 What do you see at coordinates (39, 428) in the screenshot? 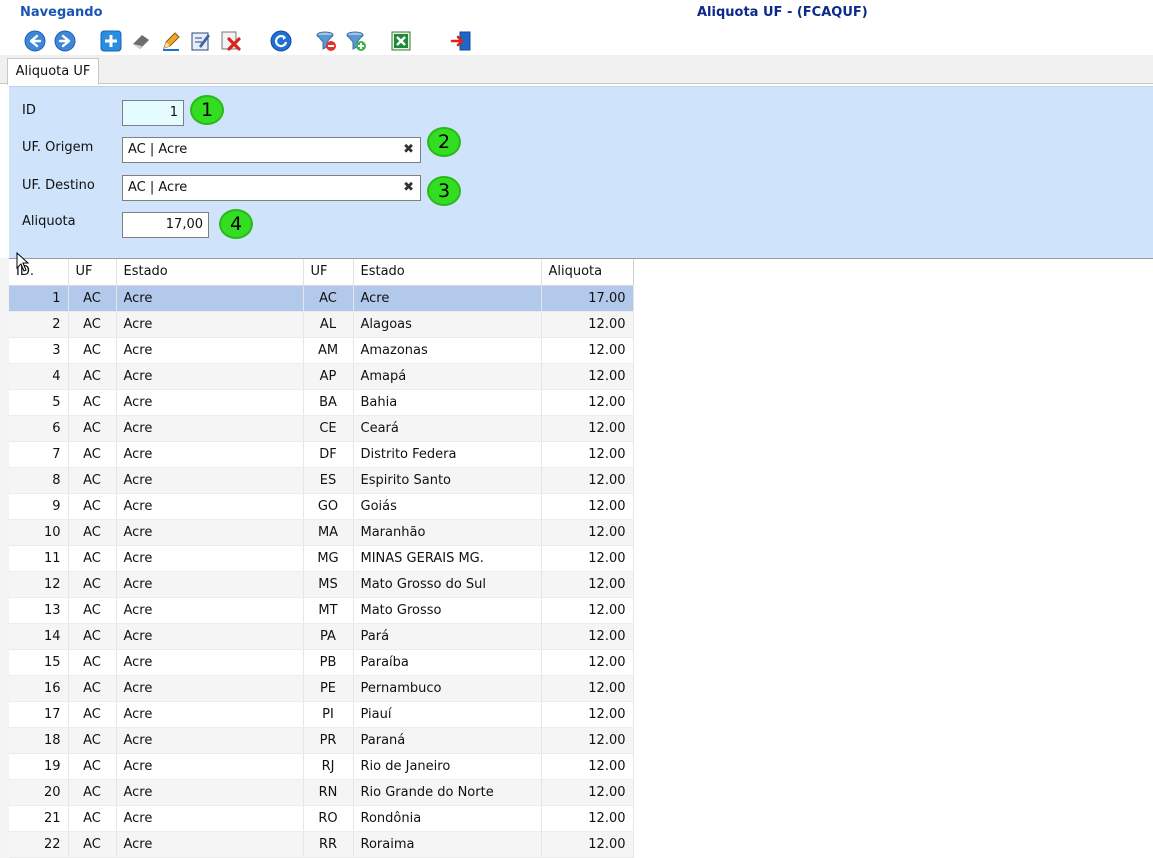
I see `cell-id: 6` at bounding box center [39, 428].